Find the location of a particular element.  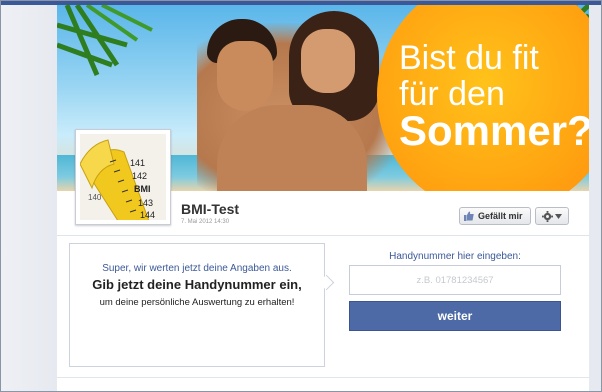

tape-number-3: BMI is located at coordinates (142, 189).